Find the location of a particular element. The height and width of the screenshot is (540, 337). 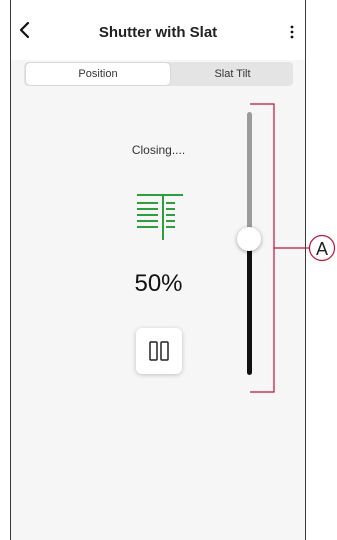

tab-position: Position is located at coordinates (98, 74).